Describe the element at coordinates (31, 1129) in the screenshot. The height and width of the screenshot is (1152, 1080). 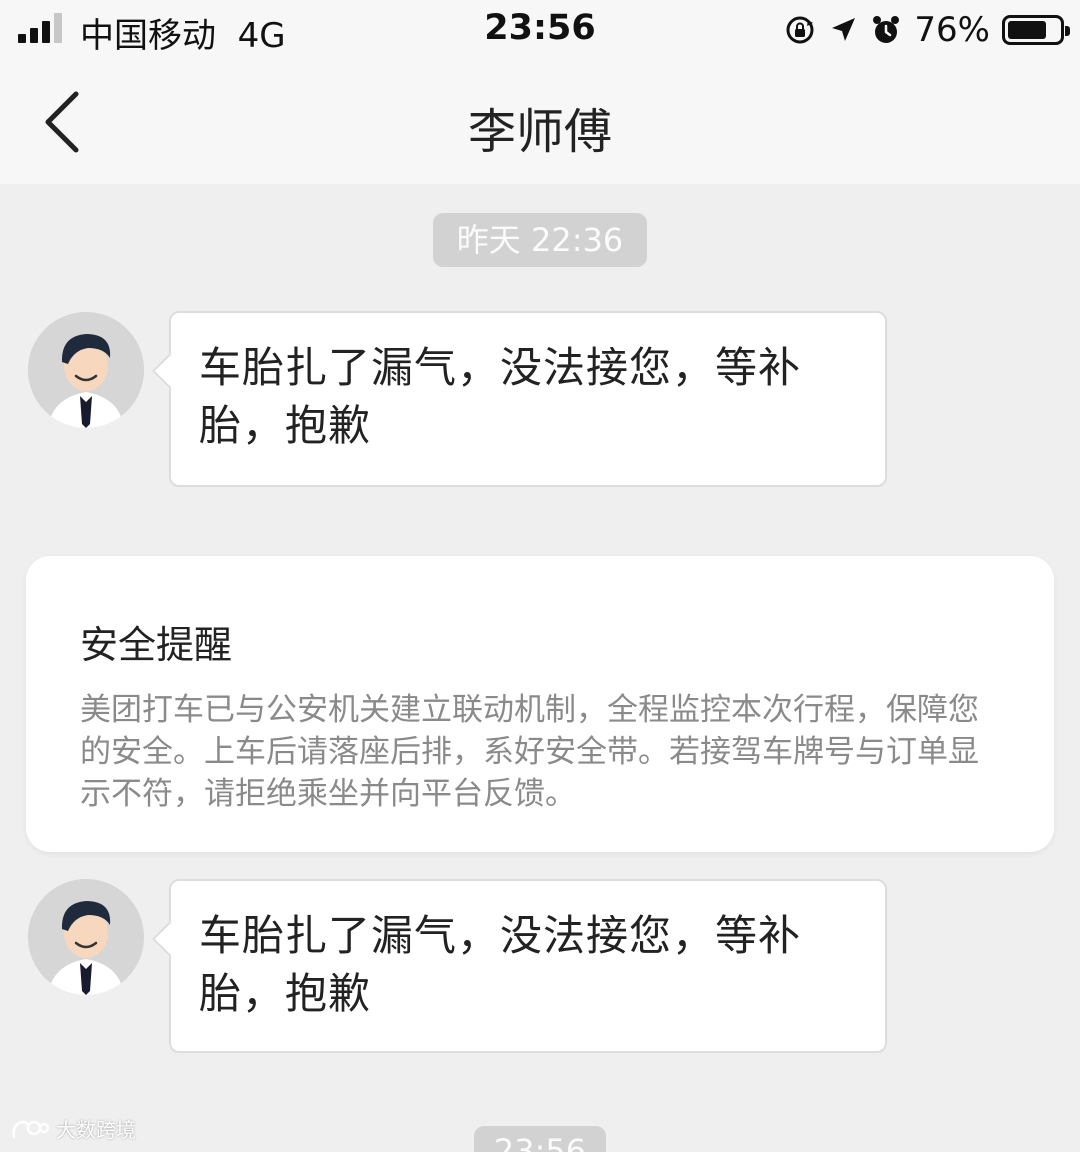
I see `watermark-logo-icon` at that location.